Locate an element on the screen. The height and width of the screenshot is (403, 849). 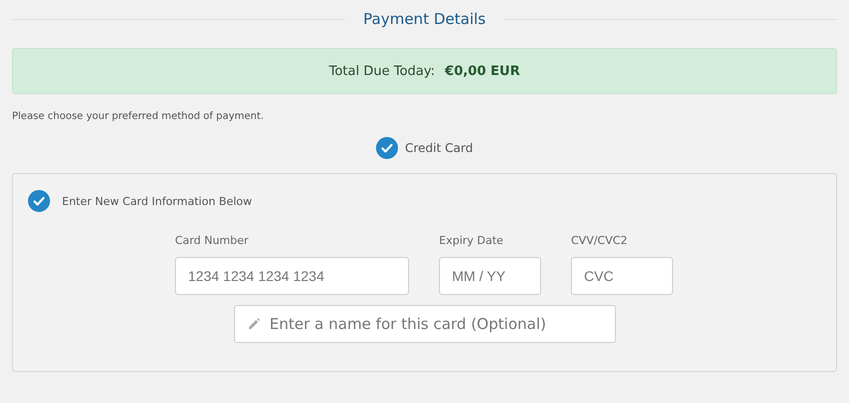
total-amount: €0,00 EUR is located at coordinates (482, 71).